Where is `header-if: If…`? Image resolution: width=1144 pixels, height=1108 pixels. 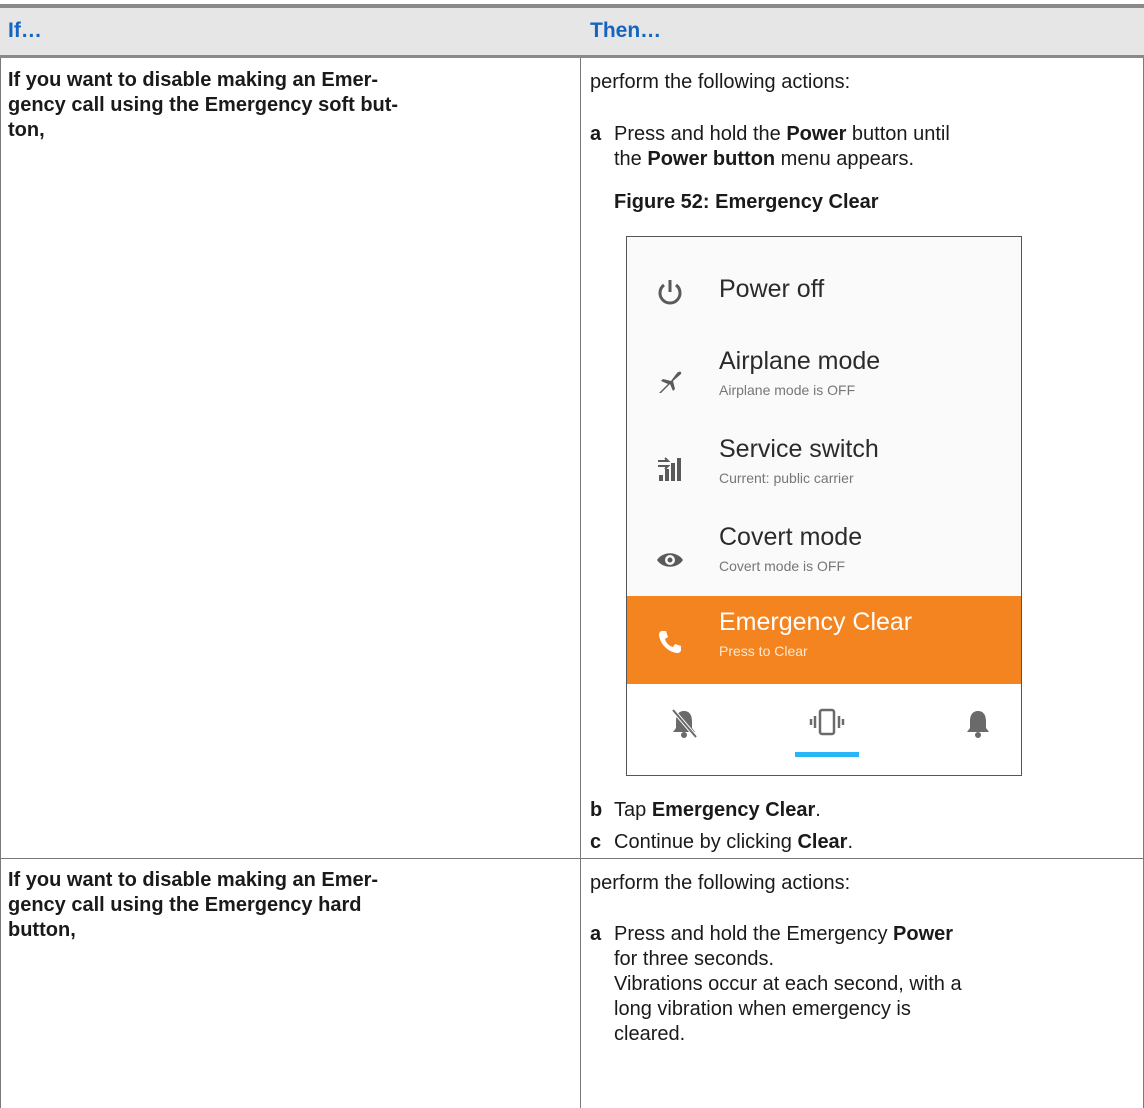
header-if: If… is located at coordinates (25, 30).